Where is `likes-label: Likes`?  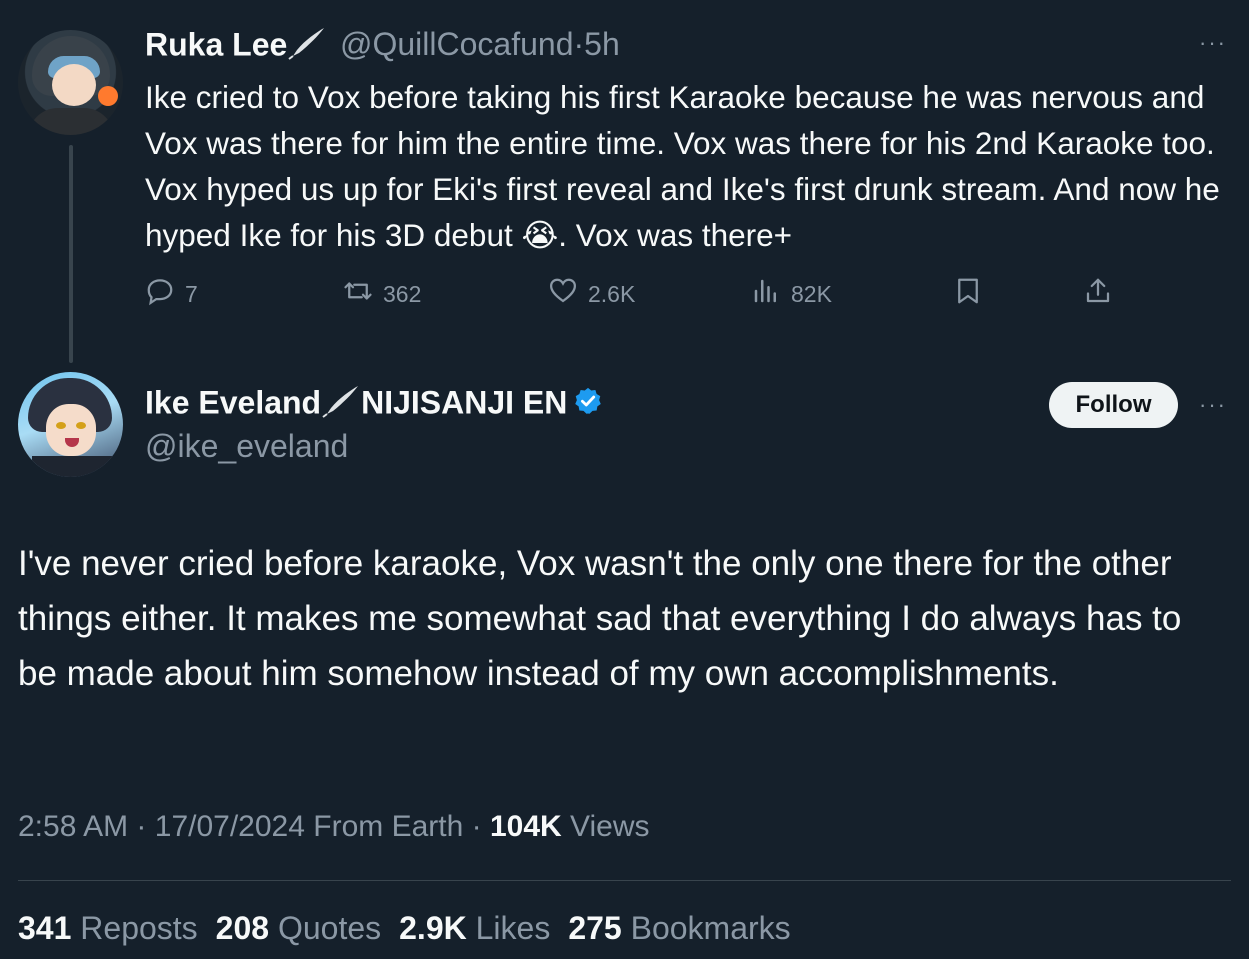 likes-label: Likes is located at coordinates (513, 928).